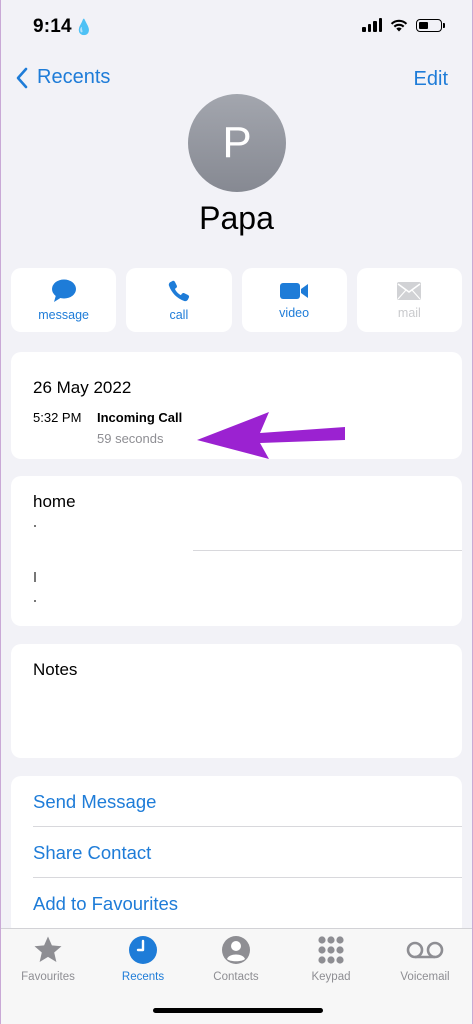 The height and width of the screenshot is (1024, 473). What do you see at coordinates (55, 669) in the screenshot?
I see `notes-label: Notes` at bounding box center [55, 669].